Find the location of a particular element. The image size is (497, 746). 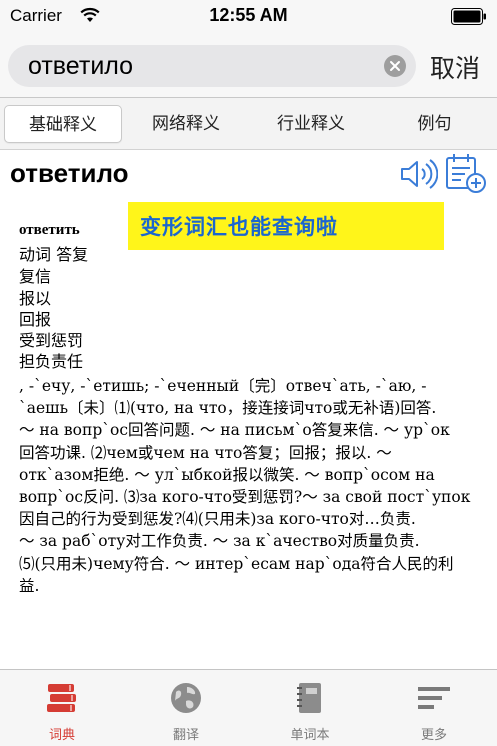

search-bar: ответило 取消 is located at coordinates (248, 66).